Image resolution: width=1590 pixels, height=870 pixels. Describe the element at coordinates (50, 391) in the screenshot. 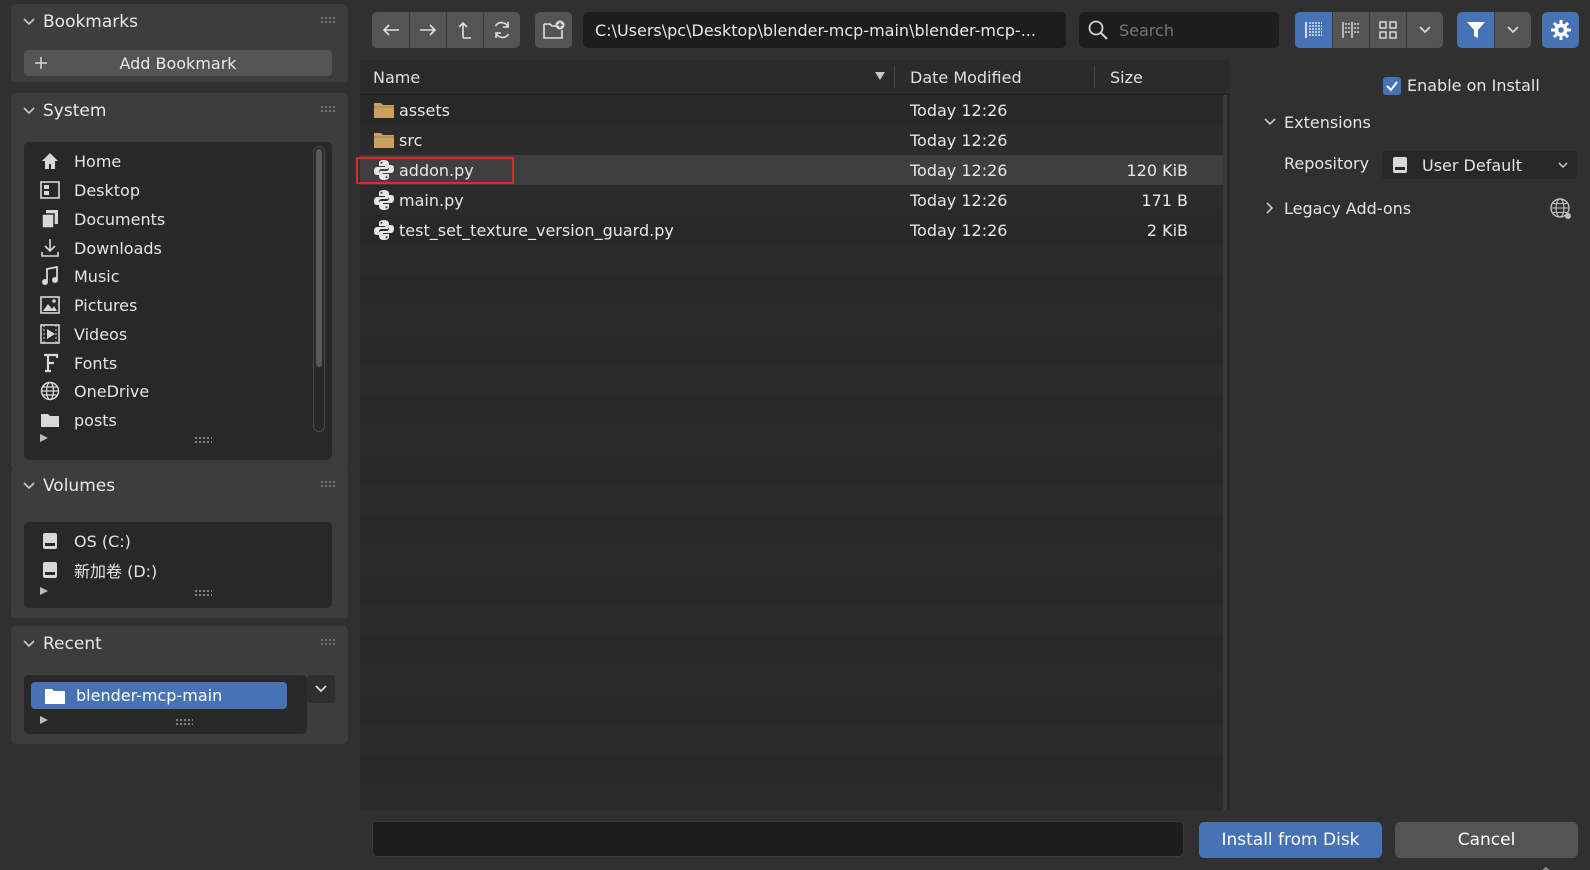

I see `globe-icon` at that location.